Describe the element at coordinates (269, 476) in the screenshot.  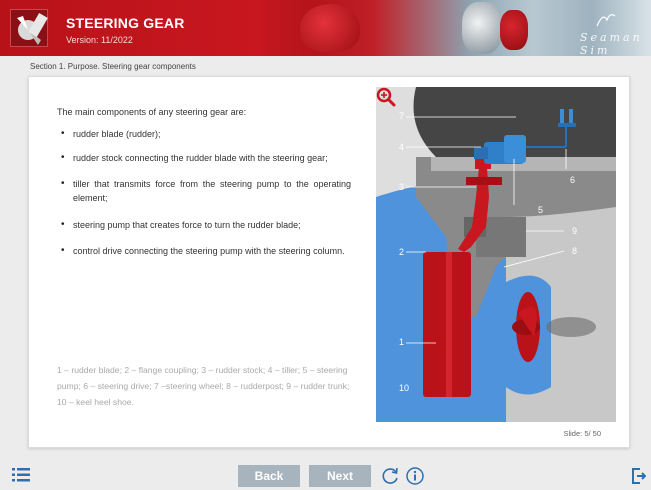
I see `back-button: Back` at that location.